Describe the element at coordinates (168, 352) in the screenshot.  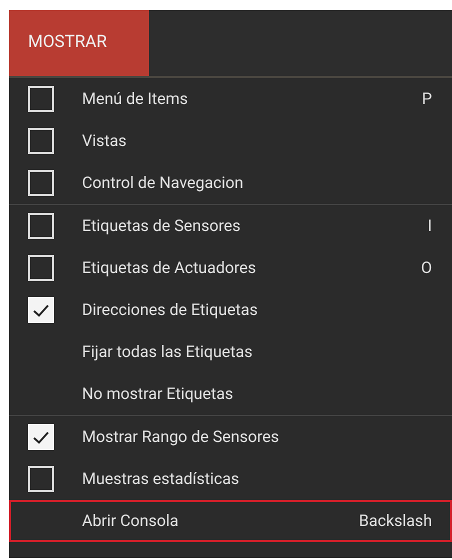
I see `item-label: Fijar todas las Etiquetas` at that location.